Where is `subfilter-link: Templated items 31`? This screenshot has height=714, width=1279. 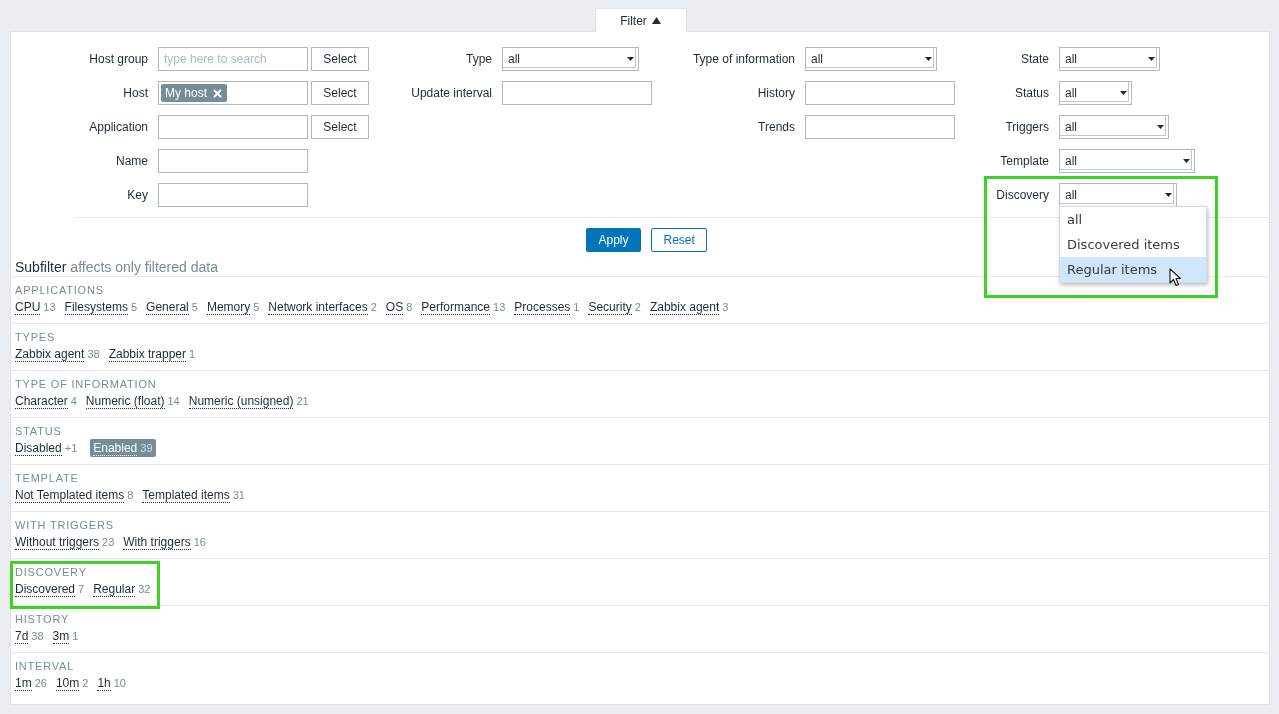 subfilter-link: Templated items 31 is located at coordinates (193, 495).